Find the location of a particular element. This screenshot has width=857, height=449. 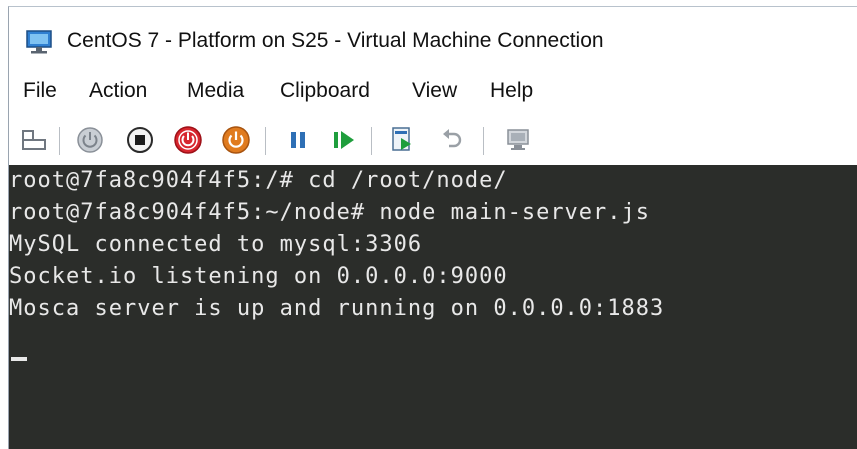

menu-help: Help is located at coordinates (511, 91).